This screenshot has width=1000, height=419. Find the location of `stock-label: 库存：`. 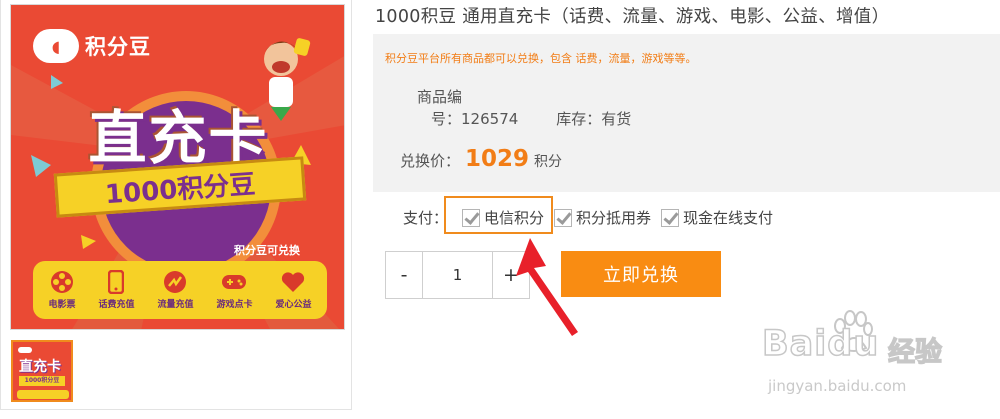

stock-label: 库存： is located at coordinates (579, 119).